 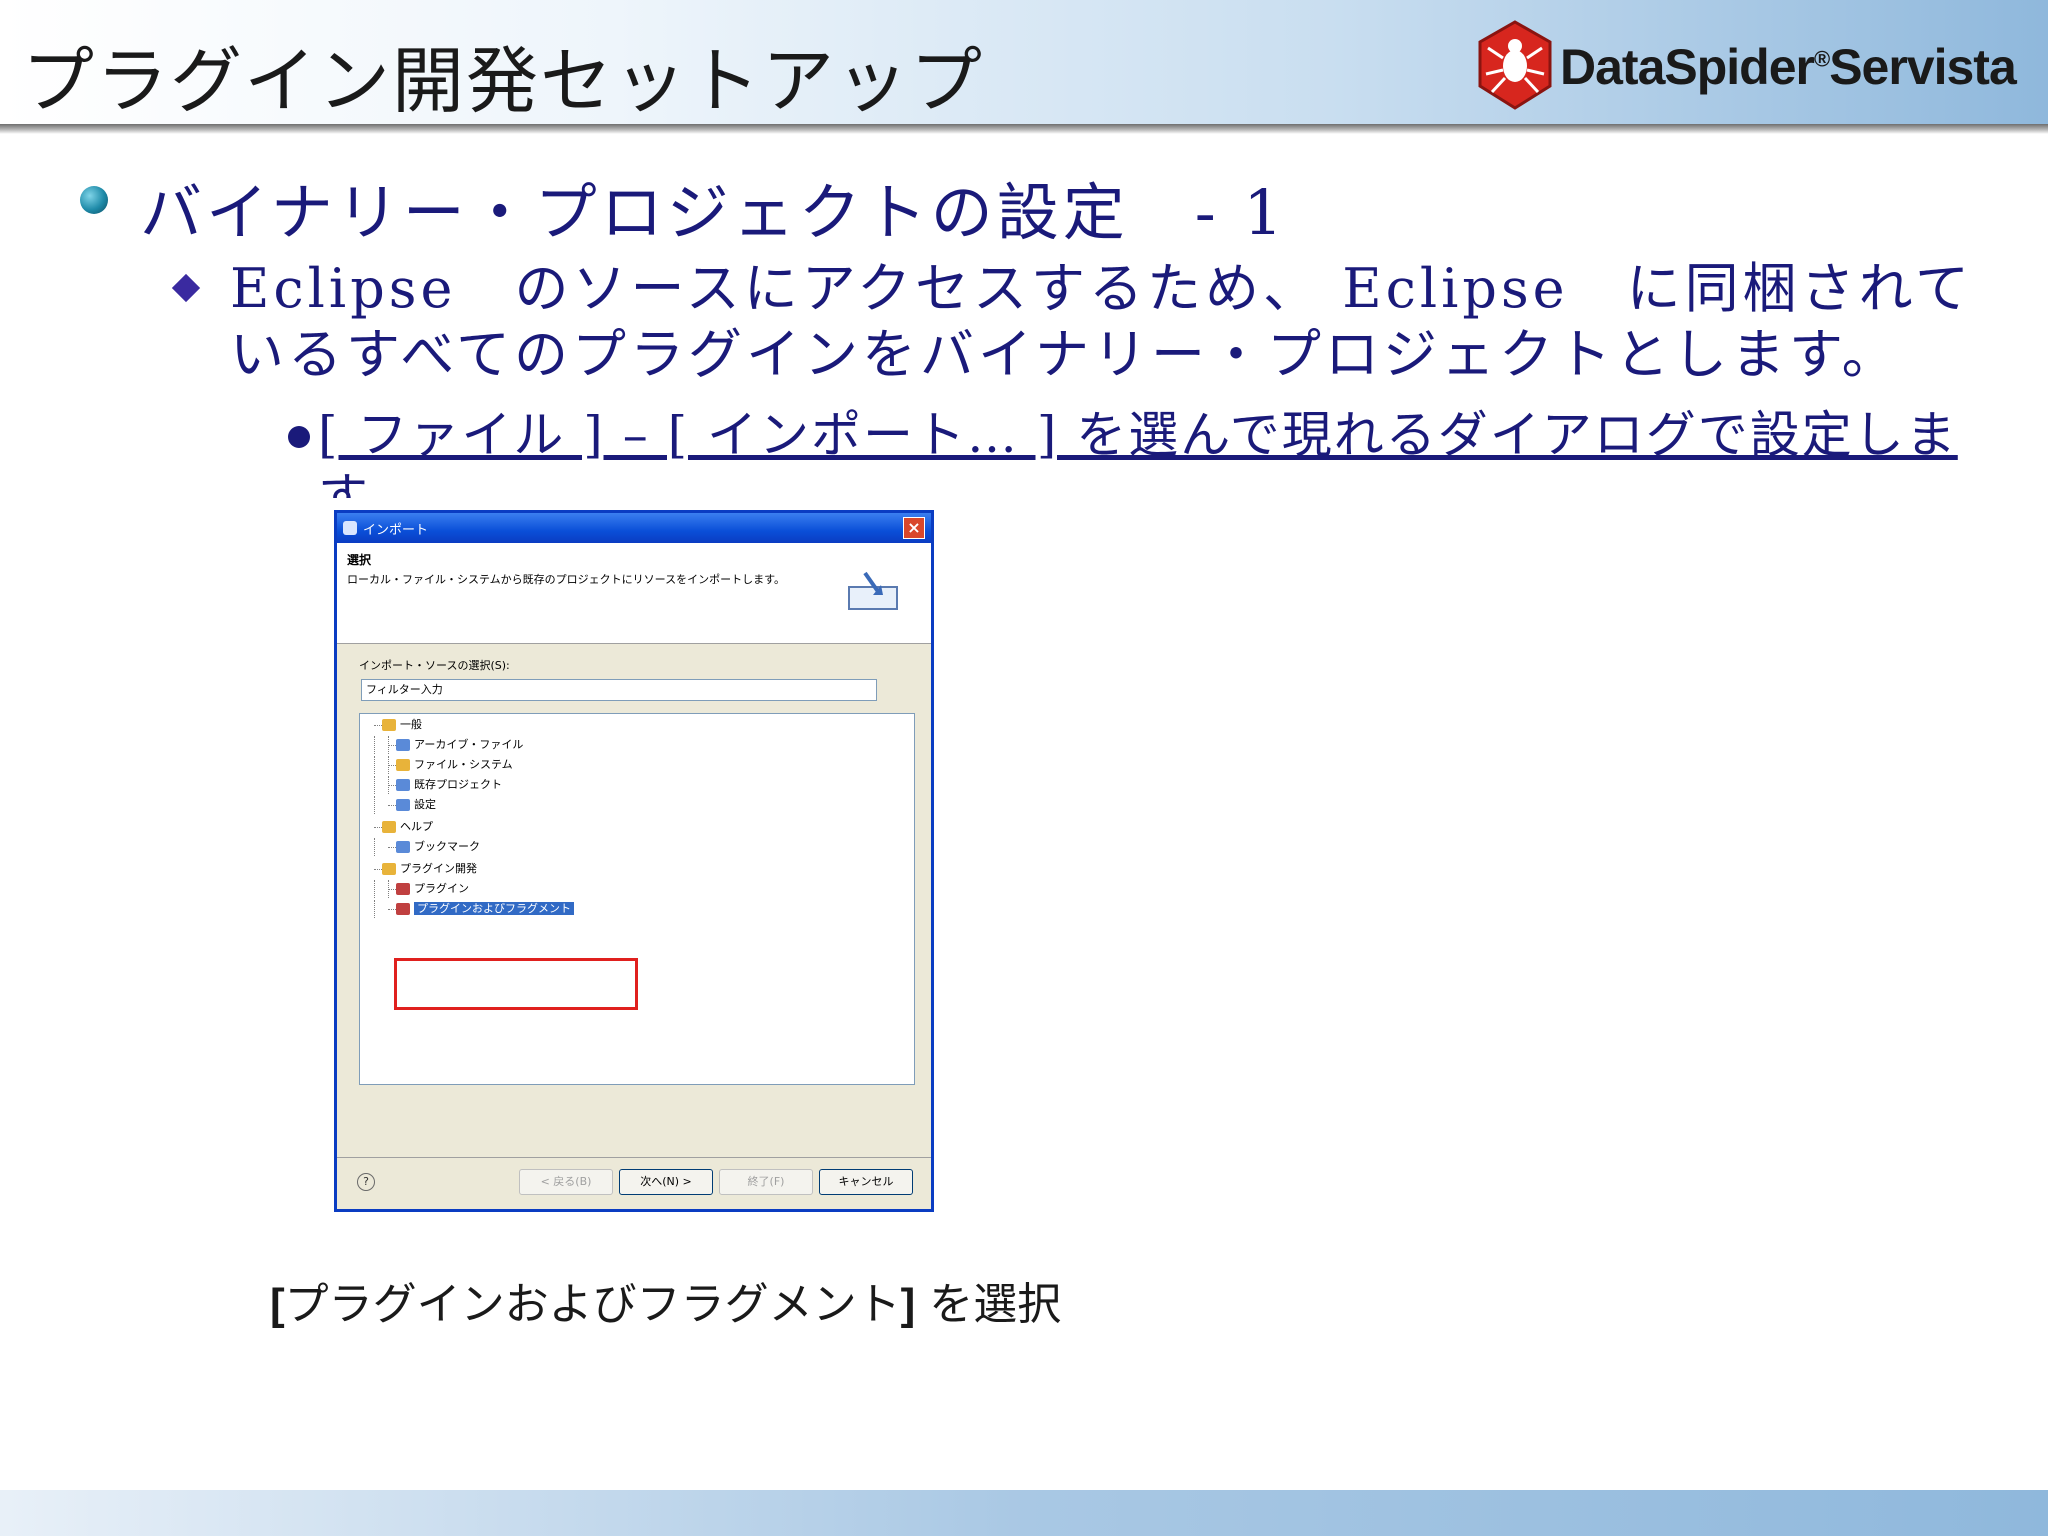 What do you see at coordinates (503, 81) in the screenshot?
I see `slide-title: プラグイン開発セットアップ` at bounding box center [503, 81].